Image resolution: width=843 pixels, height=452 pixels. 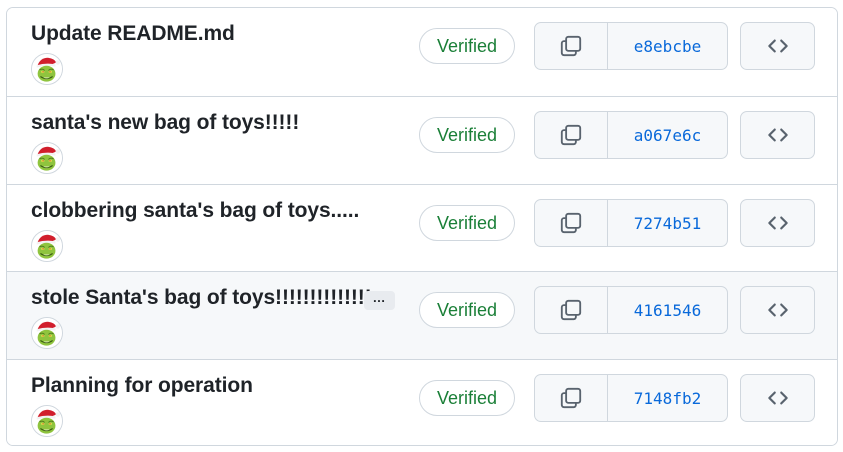 I want to click on commit-message-link: Planning for operation, so click(x=142, y=386).